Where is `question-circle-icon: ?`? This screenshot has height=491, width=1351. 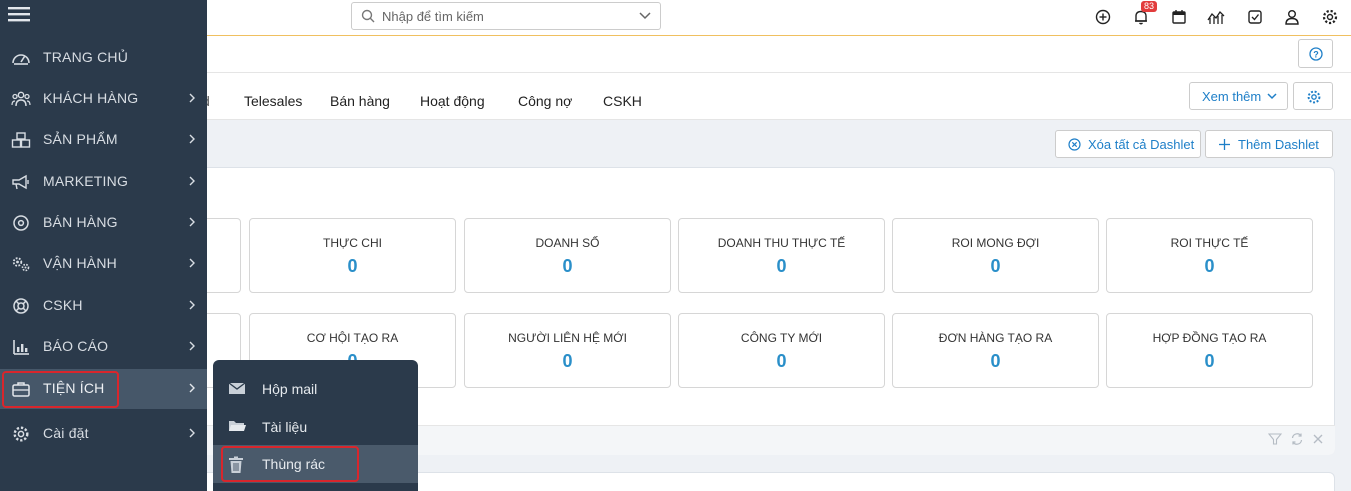
question-circle-icon: ? is located at coordinates (1316, 54).